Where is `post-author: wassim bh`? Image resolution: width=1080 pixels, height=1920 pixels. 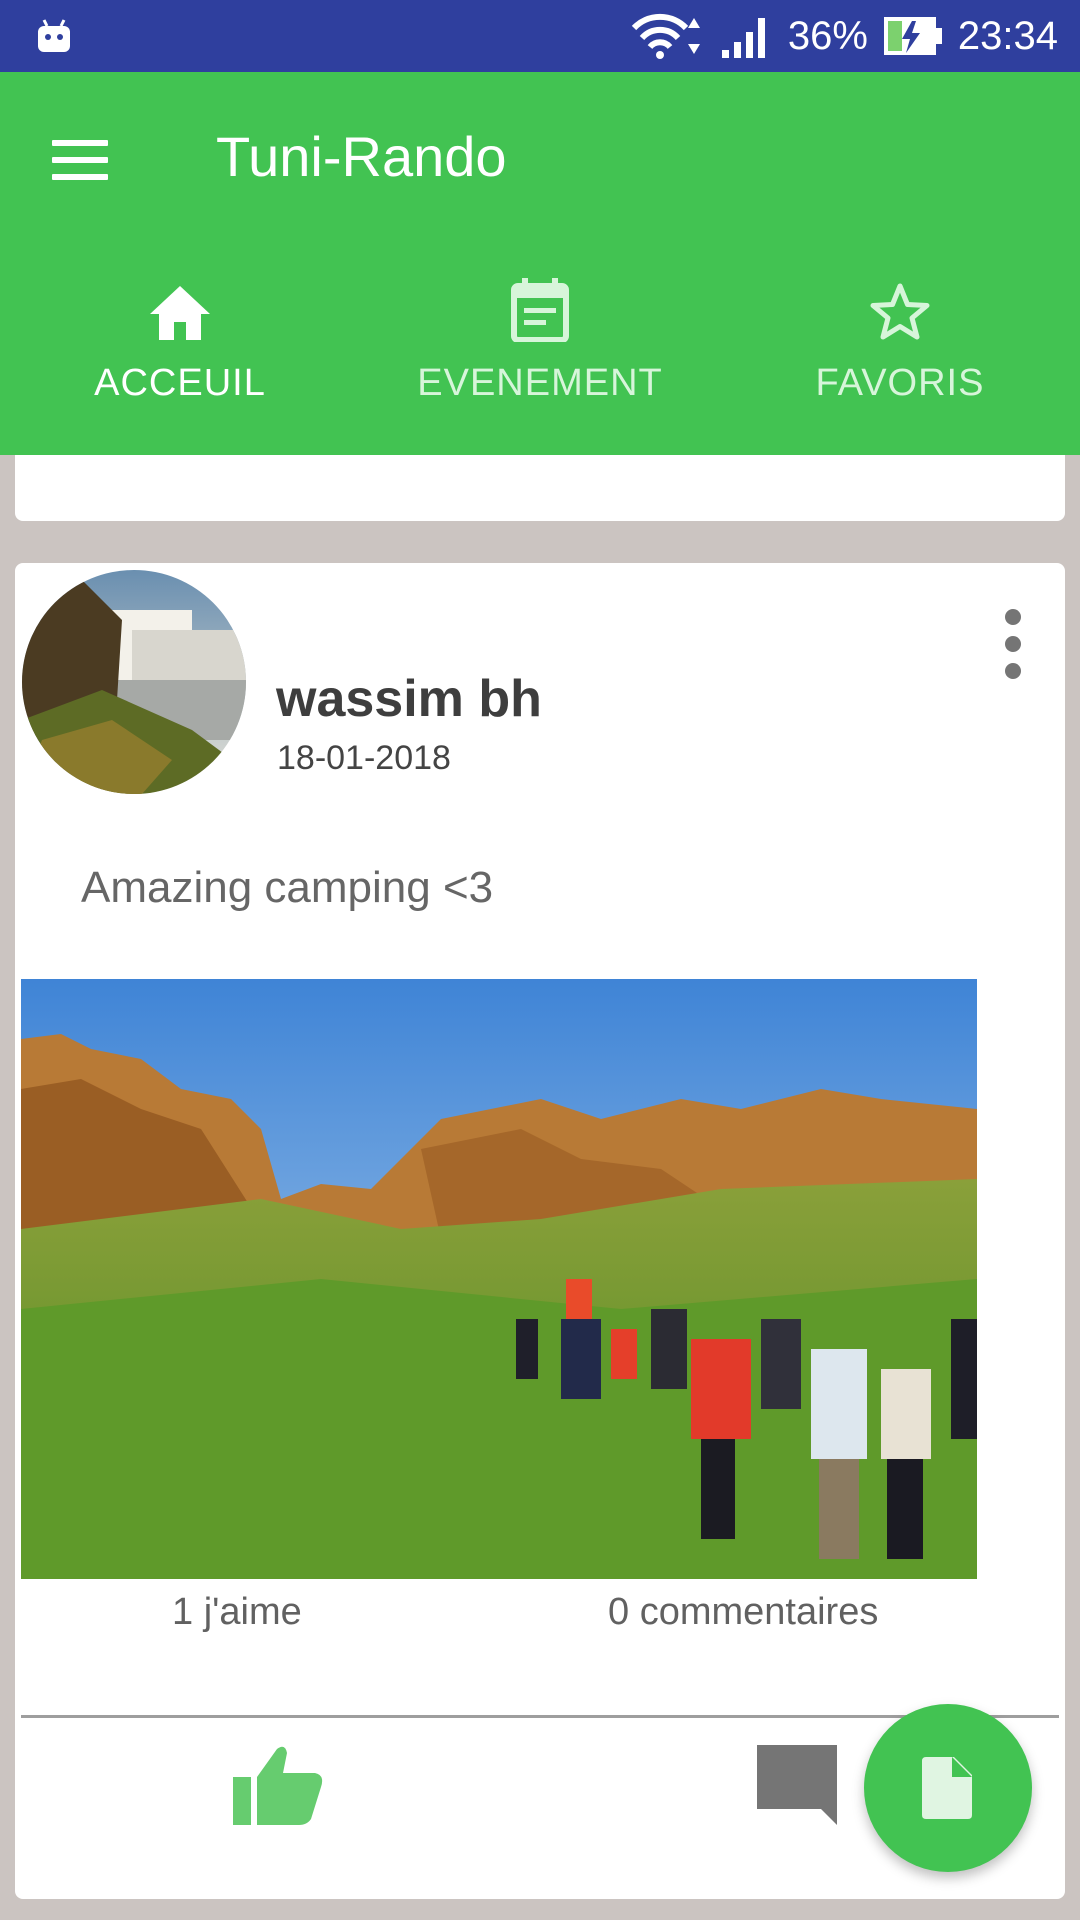 post-author: wassim bh is located at coordinates (409, 699).